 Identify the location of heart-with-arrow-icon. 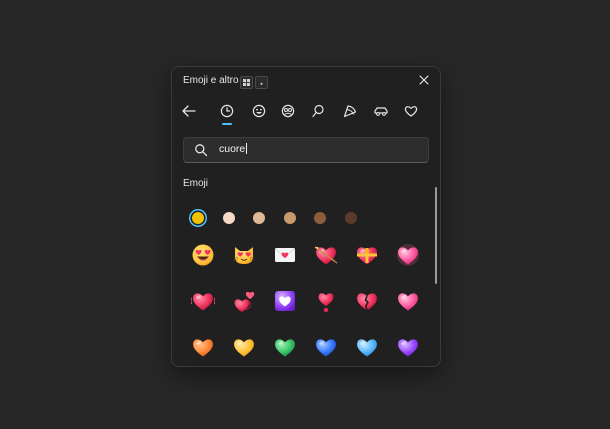
(326, 255).